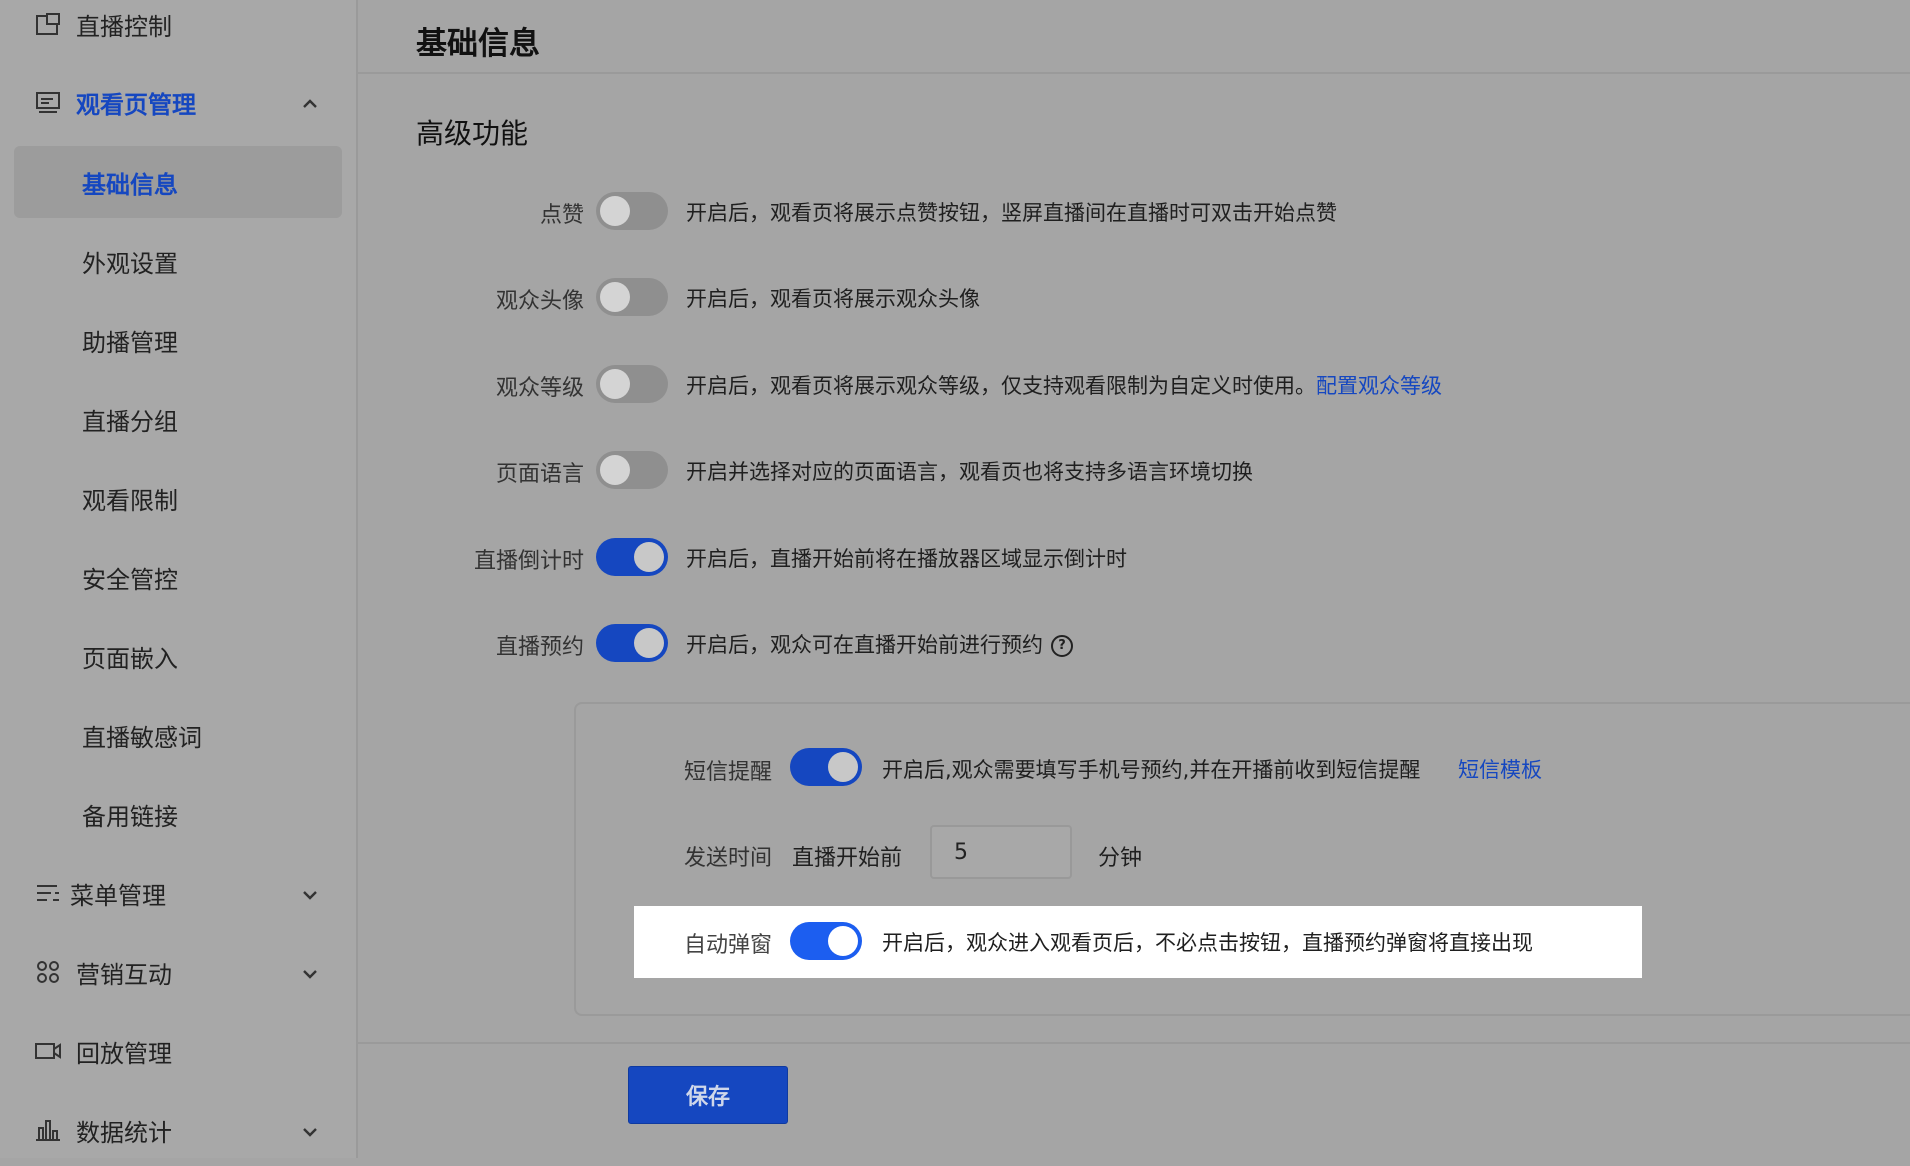 The image size is (1910, 1166). What do you see at coordinates (48, 24) in the screenshot?
I see `broadcast-control-icon` at bounding box center [48, 24].